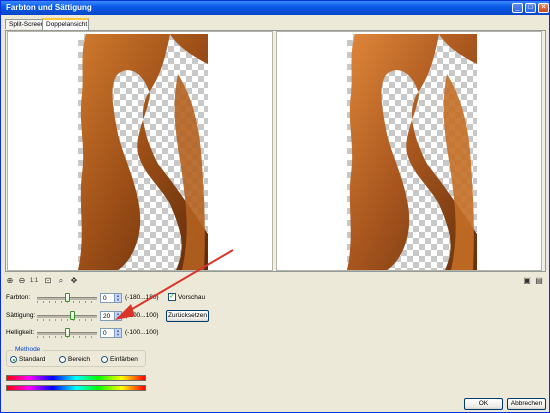 This screenshot has width=550, height=413. Describe the element at coordinates (32, 359) in the screenshot. I see `radio-standard-label: Standard` at that location.